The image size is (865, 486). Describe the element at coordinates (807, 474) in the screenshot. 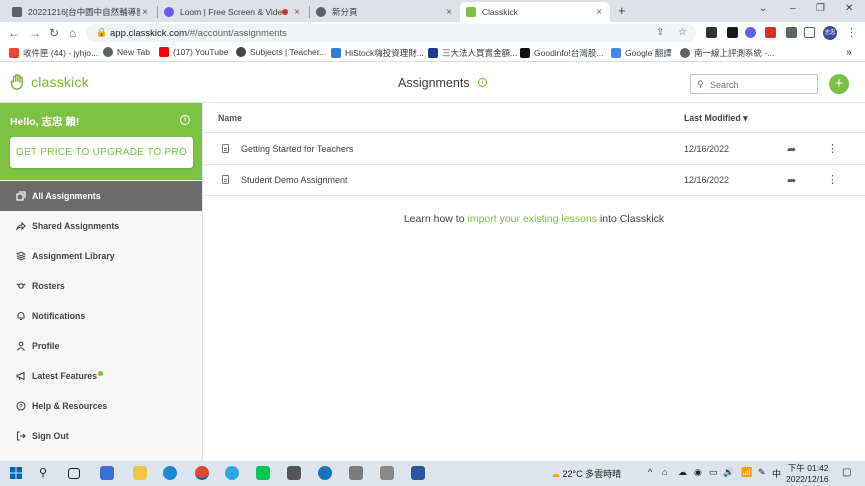

I see `taskbar-clock: 下午 01:42 2022/12/16` at that location.